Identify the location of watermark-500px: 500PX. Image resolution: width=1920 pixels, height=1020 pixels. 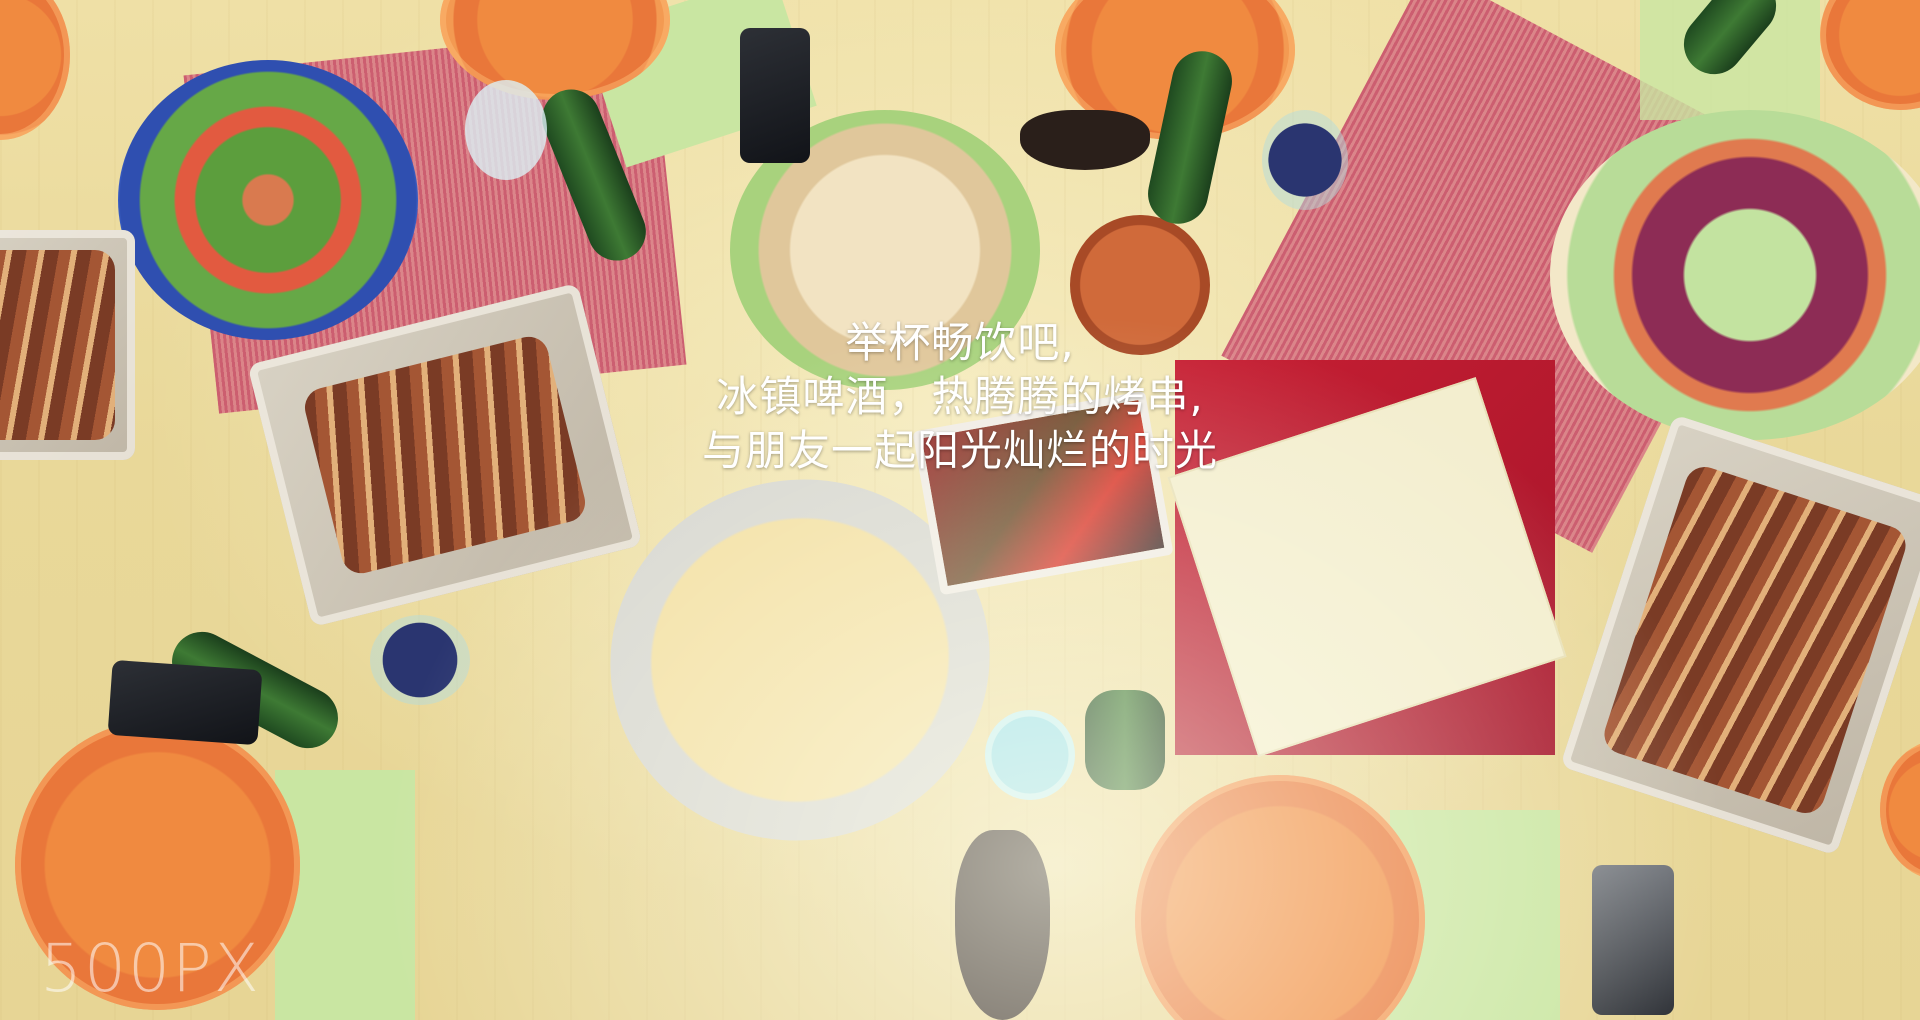
(150, 968).